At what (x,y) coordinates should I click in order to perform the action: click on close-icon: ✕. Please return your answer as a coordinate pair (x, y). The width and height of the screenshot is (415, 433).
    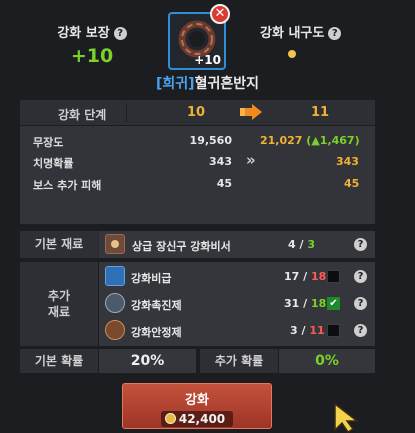
    Looking at the image, I should click on (220, 14).